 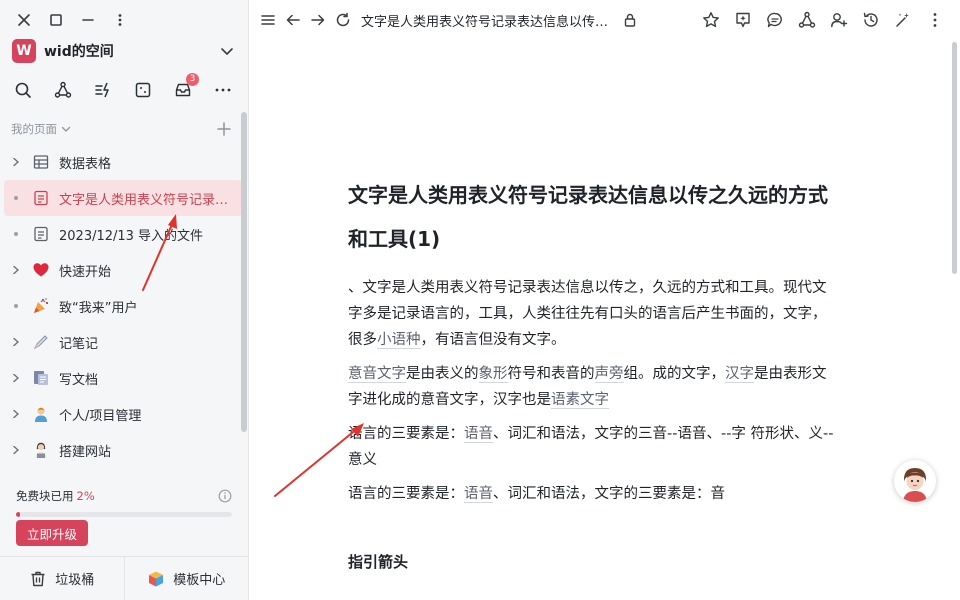 I want to click on sidebar-item-label: 记笔记, so click(x=79, y=344).